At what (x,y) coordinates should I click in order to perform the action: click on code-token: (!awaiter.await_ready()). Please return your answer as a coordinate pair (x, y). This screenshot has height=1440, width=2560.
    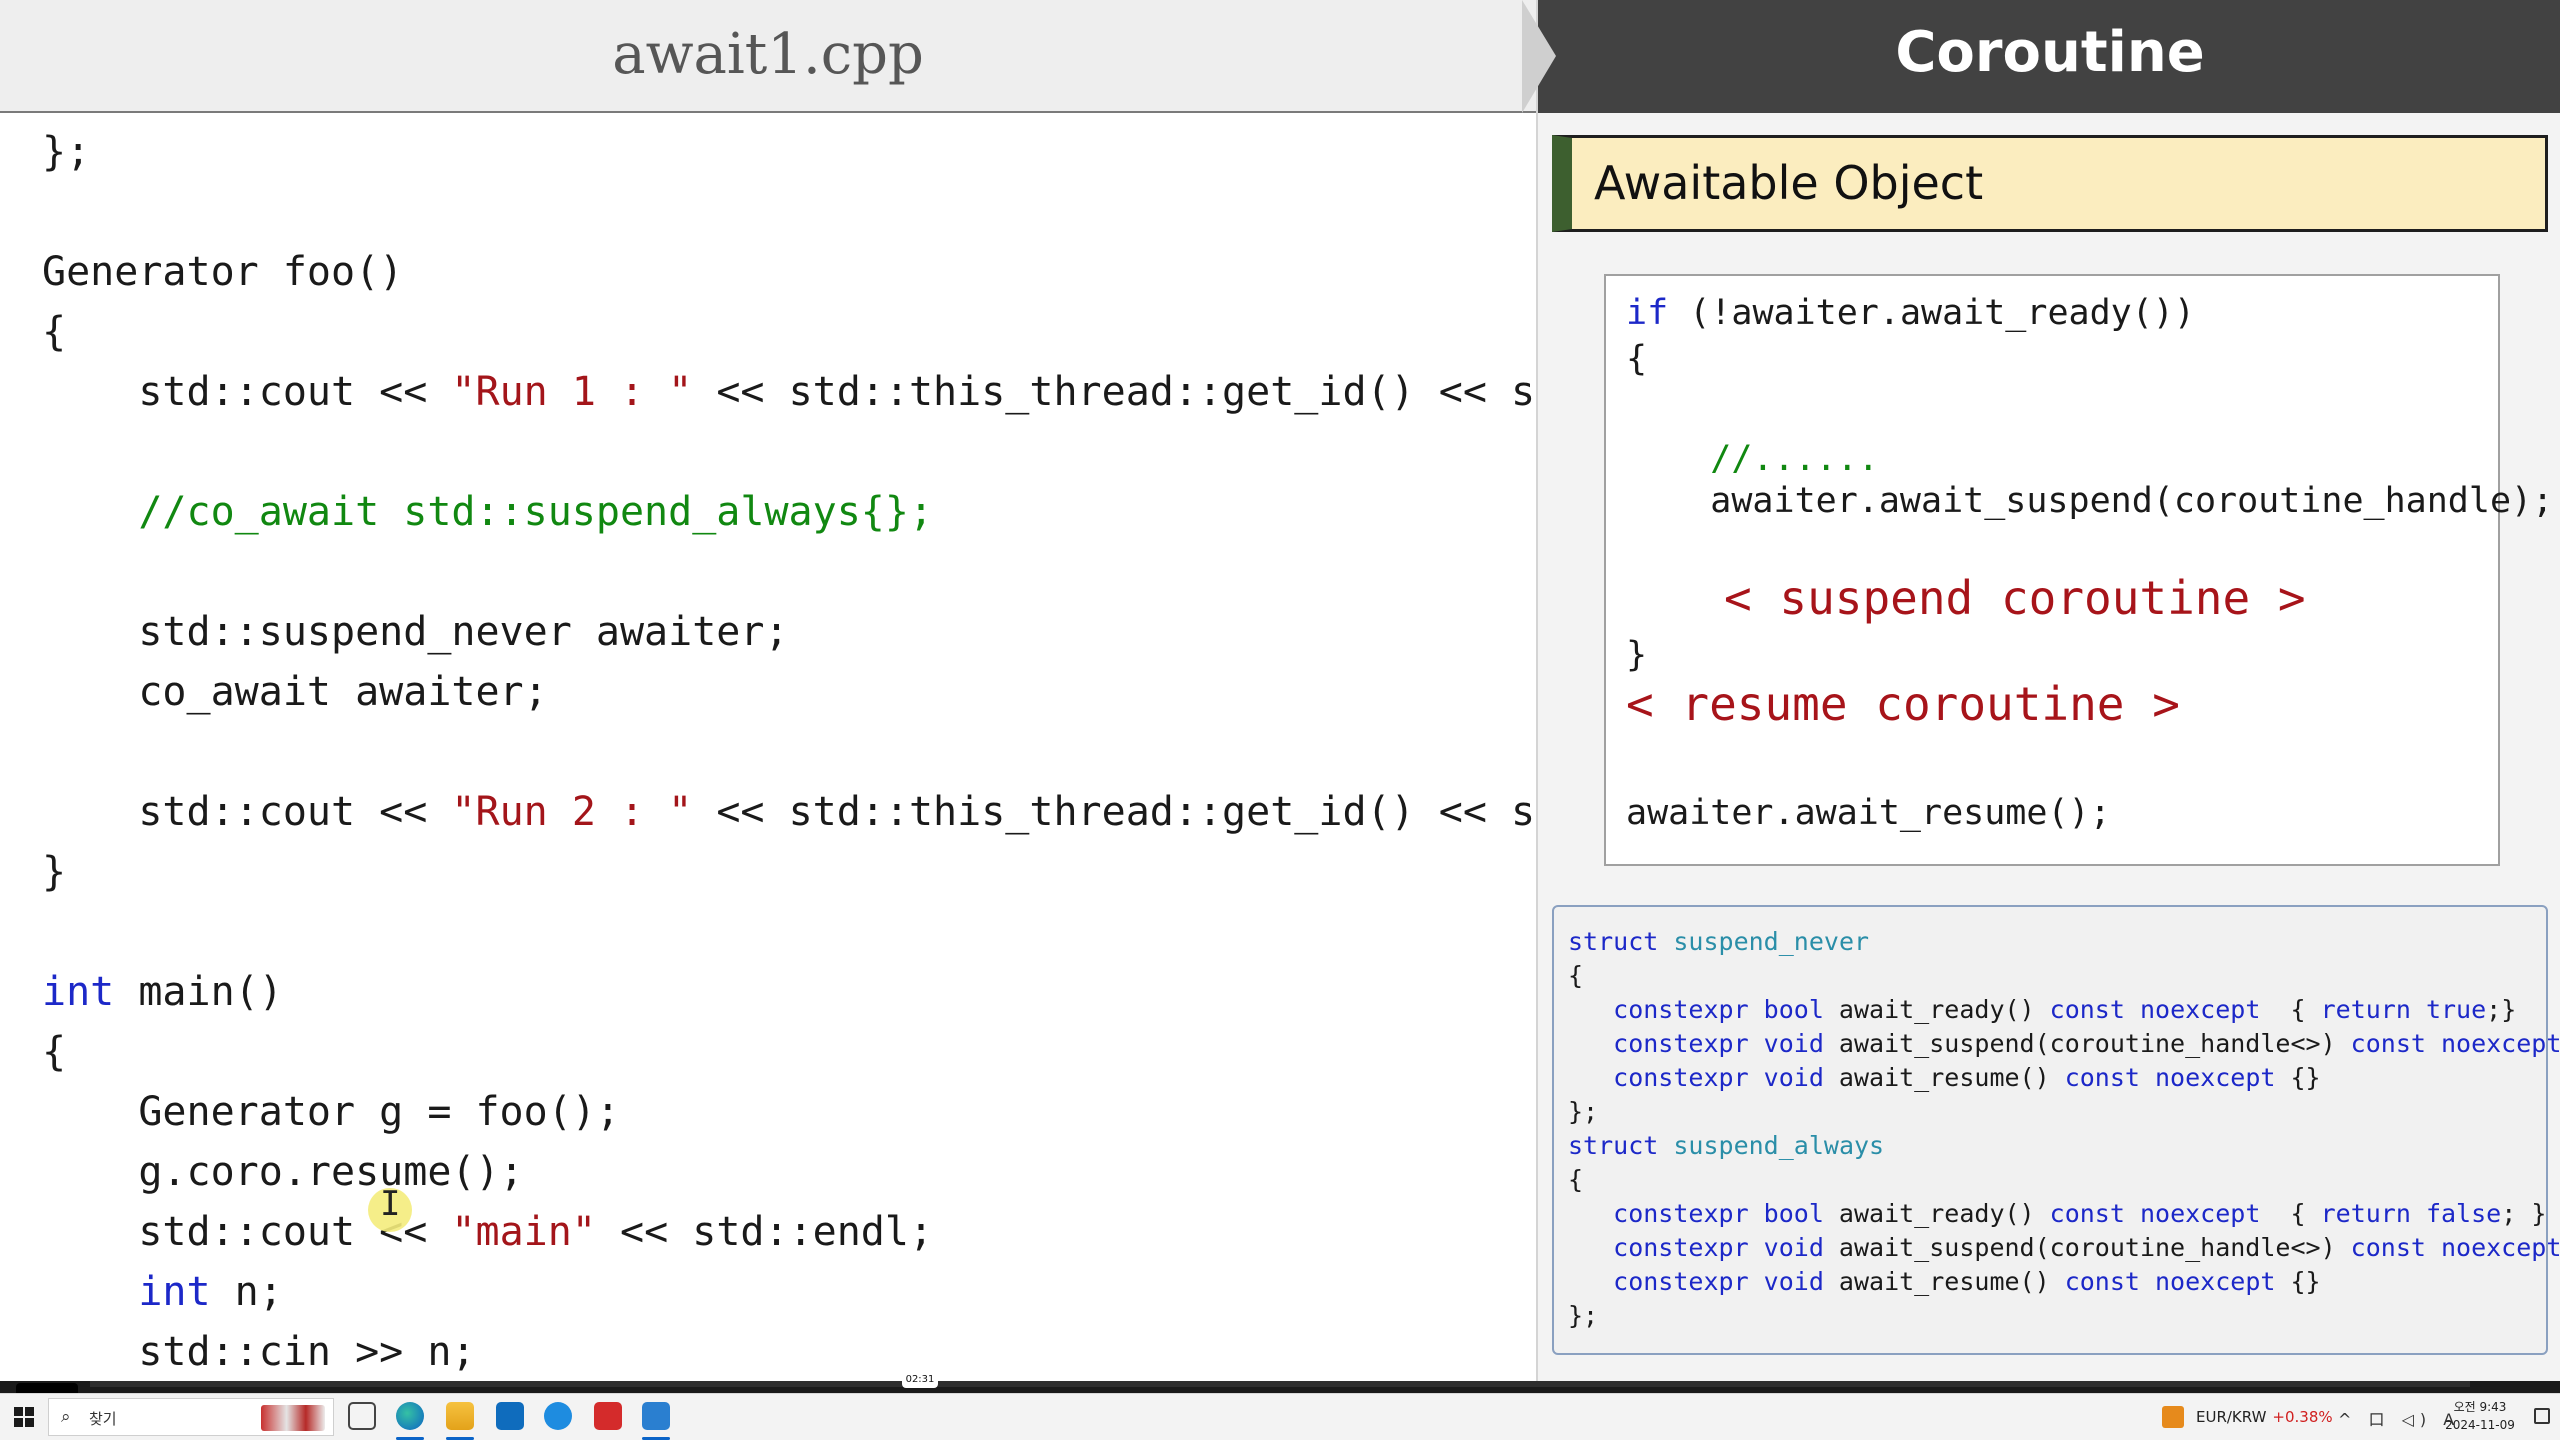
    Looking at the image, I should click on (1931, 313).